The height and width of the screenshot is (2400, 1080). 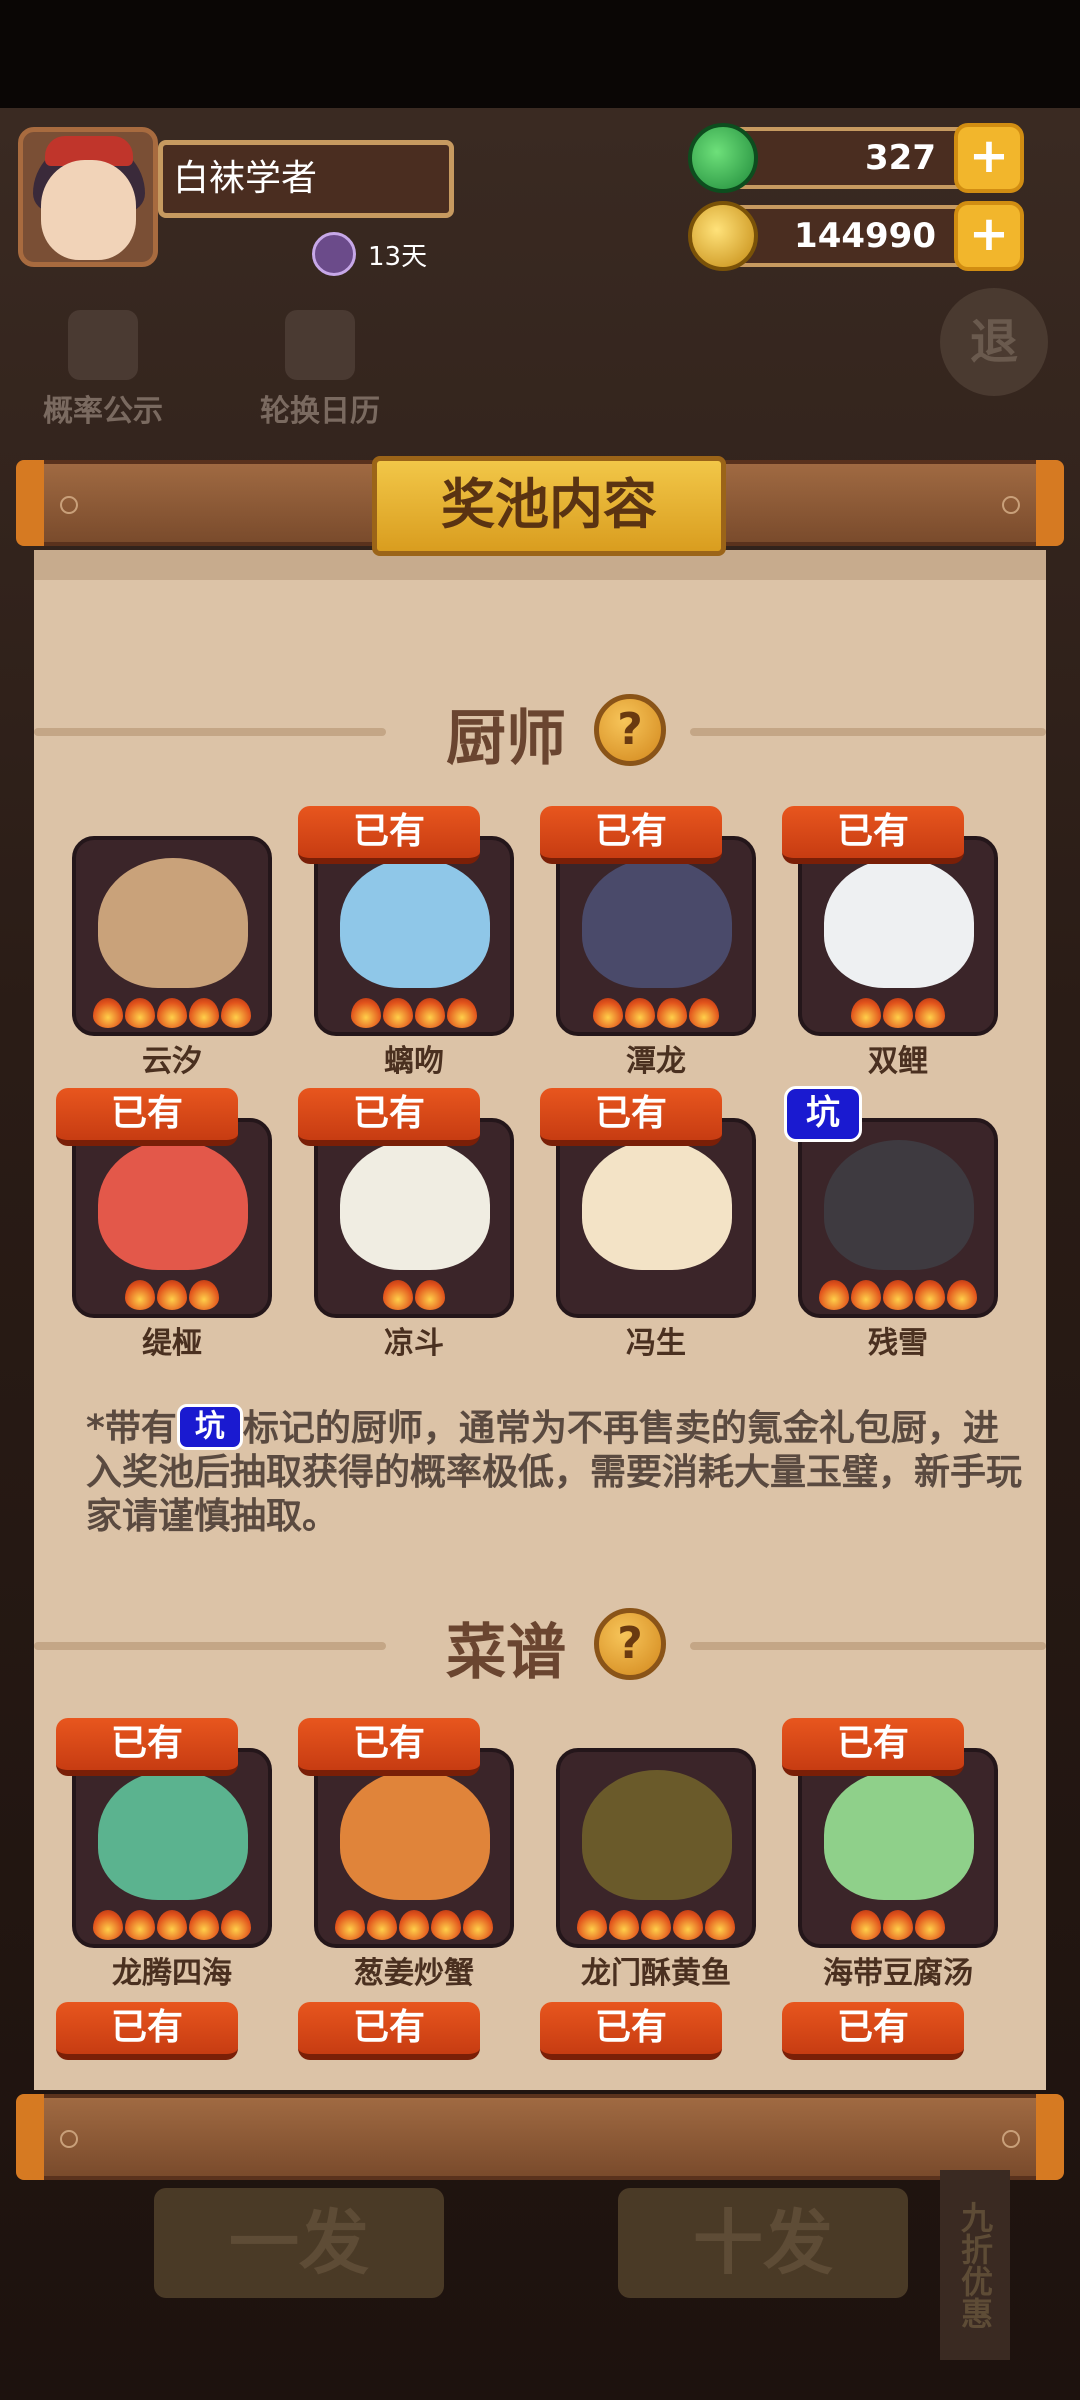 I want to click on chefs-help-button: ?, so click(x=630, y=730).